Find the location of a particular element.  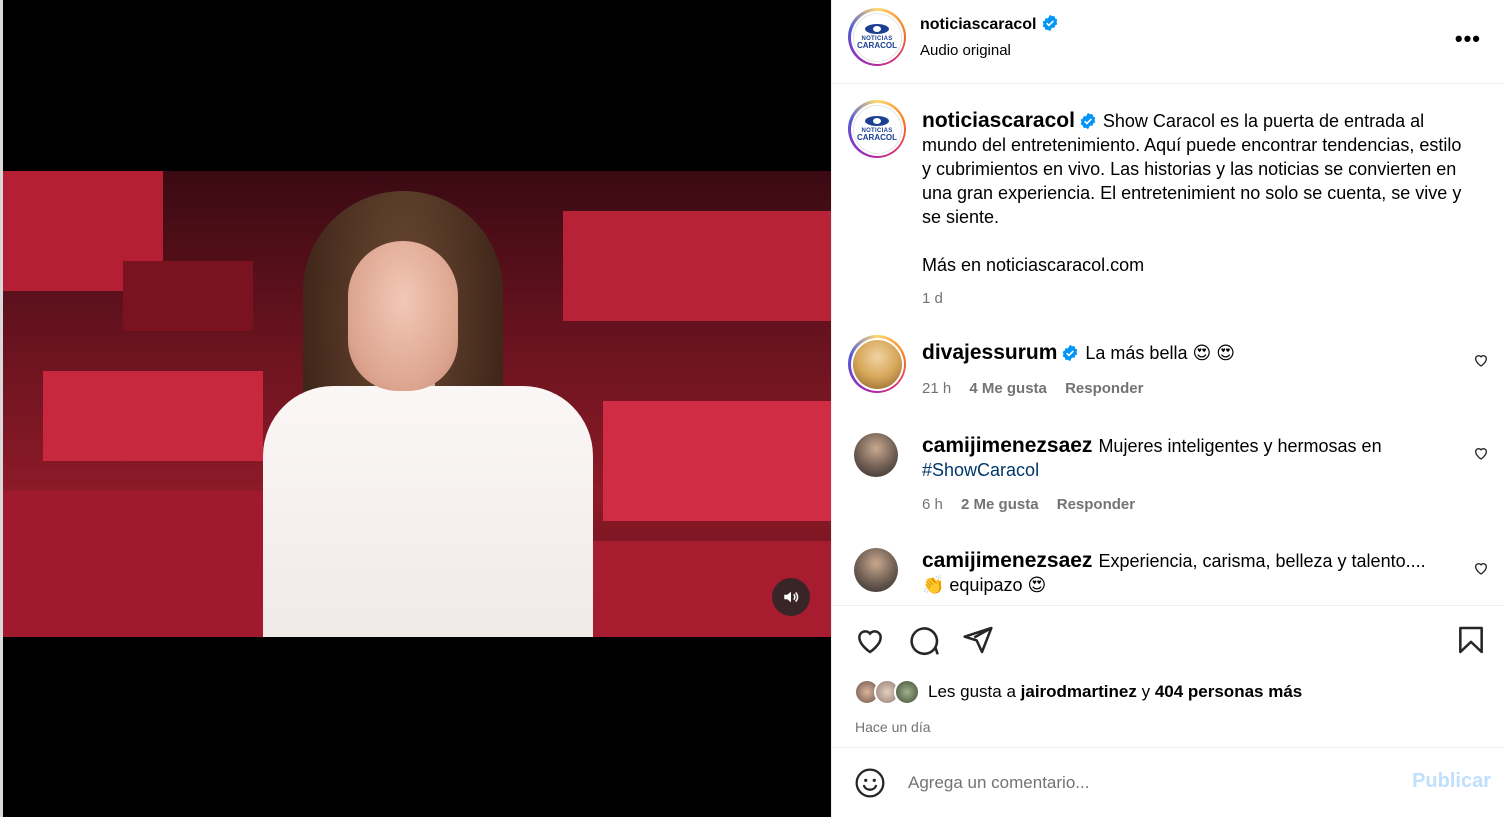

share-icon is located at coordinates (978, 640).